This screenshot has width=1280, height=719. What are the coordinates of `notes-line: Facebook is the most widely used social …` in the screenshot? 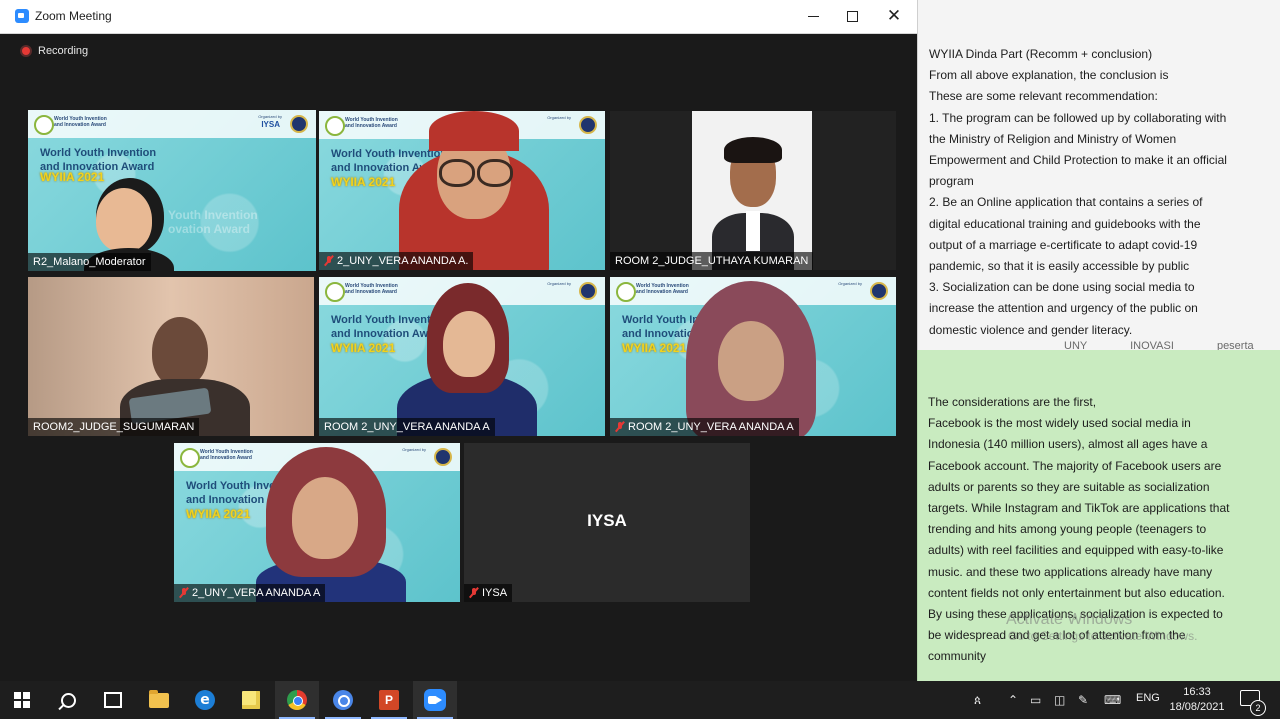 It's located at (1059, 423).